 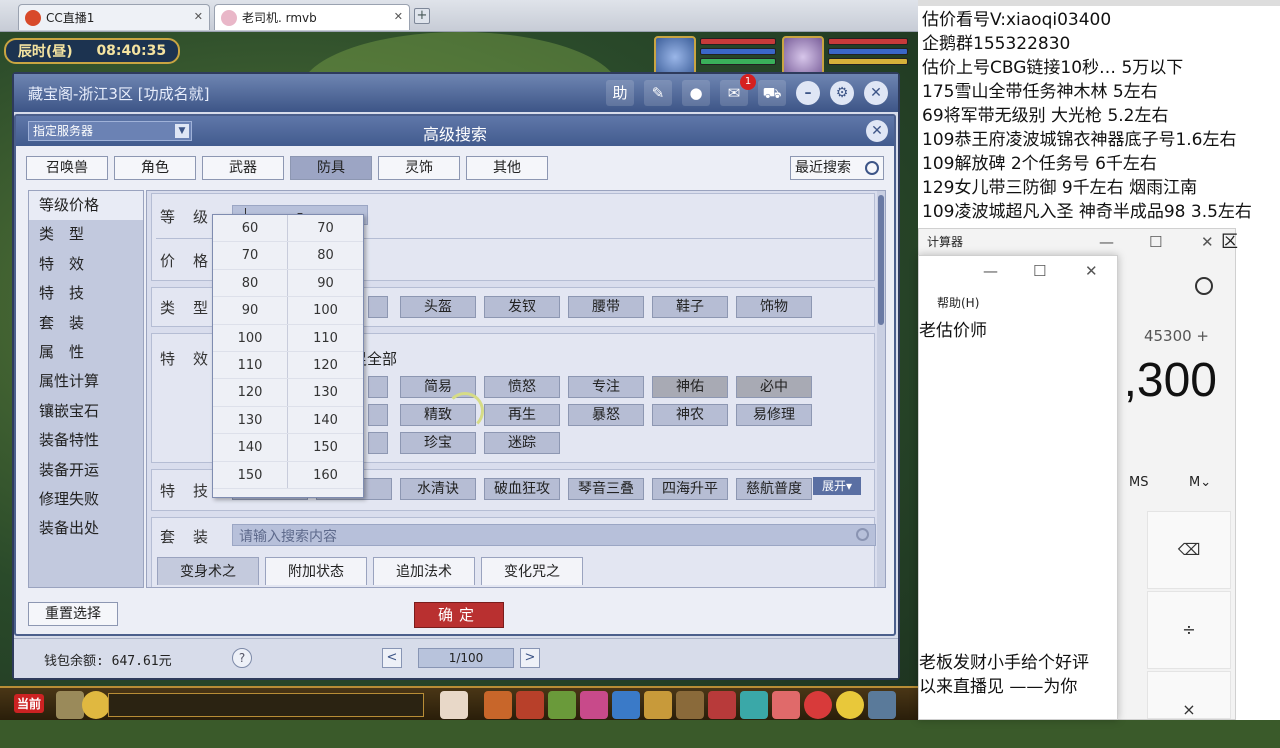 I want to click on memory-view-button: M⌄, so click(x=1200, y=482).